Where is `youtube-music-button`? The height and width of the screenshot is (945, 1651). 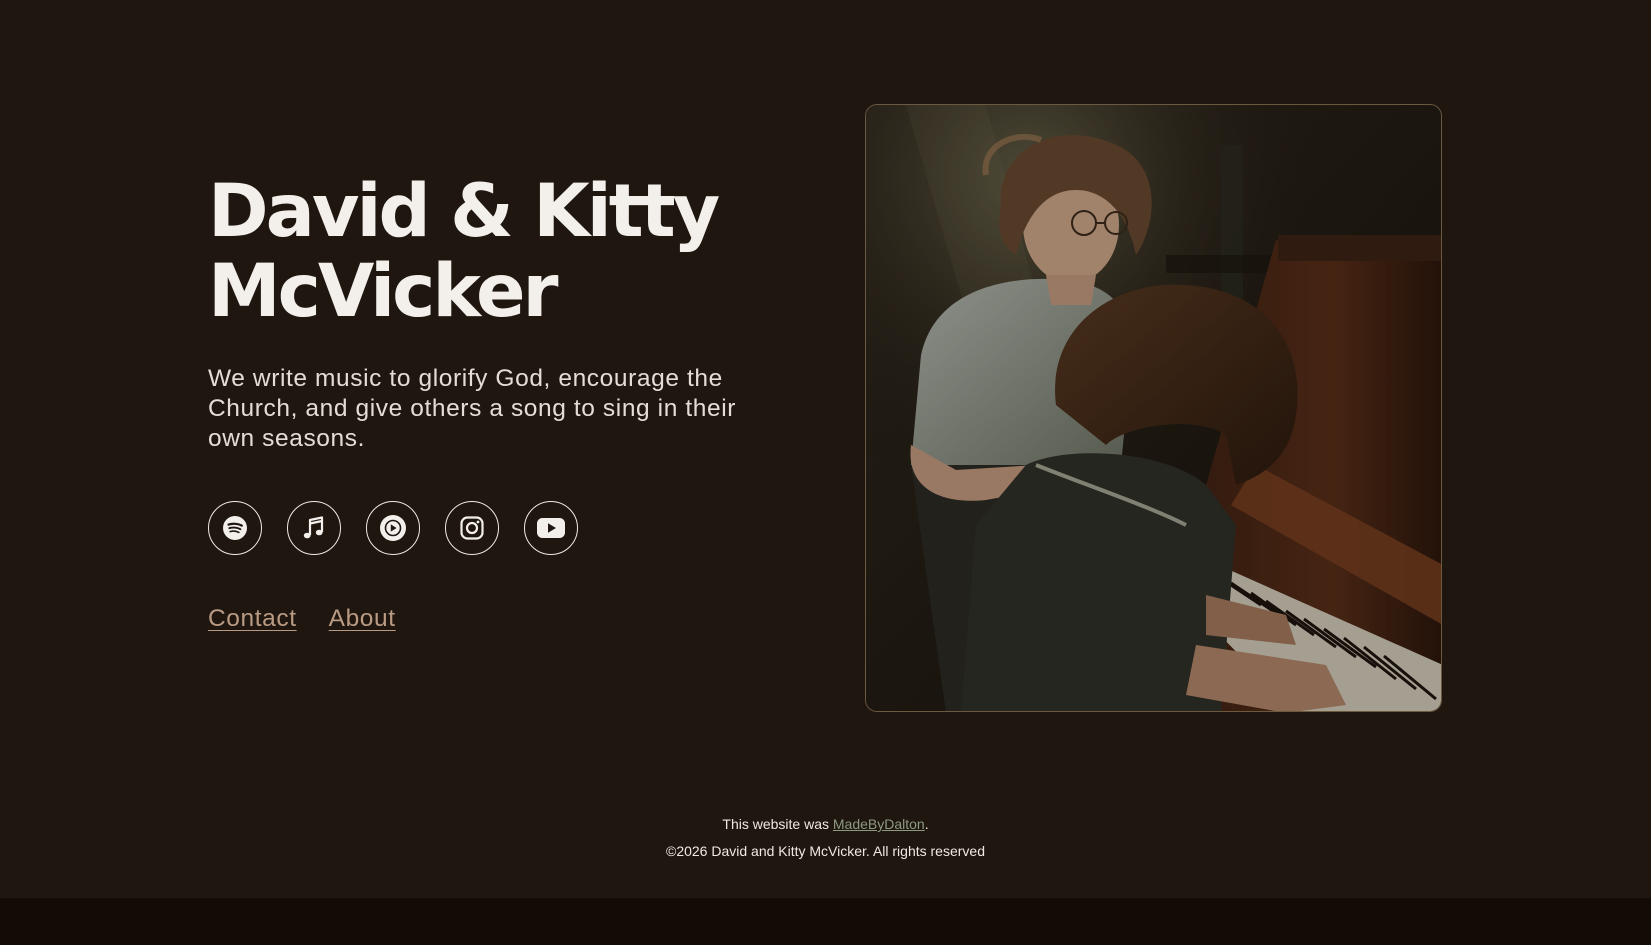
youtube-music-button is located at coordinates (393, 528).